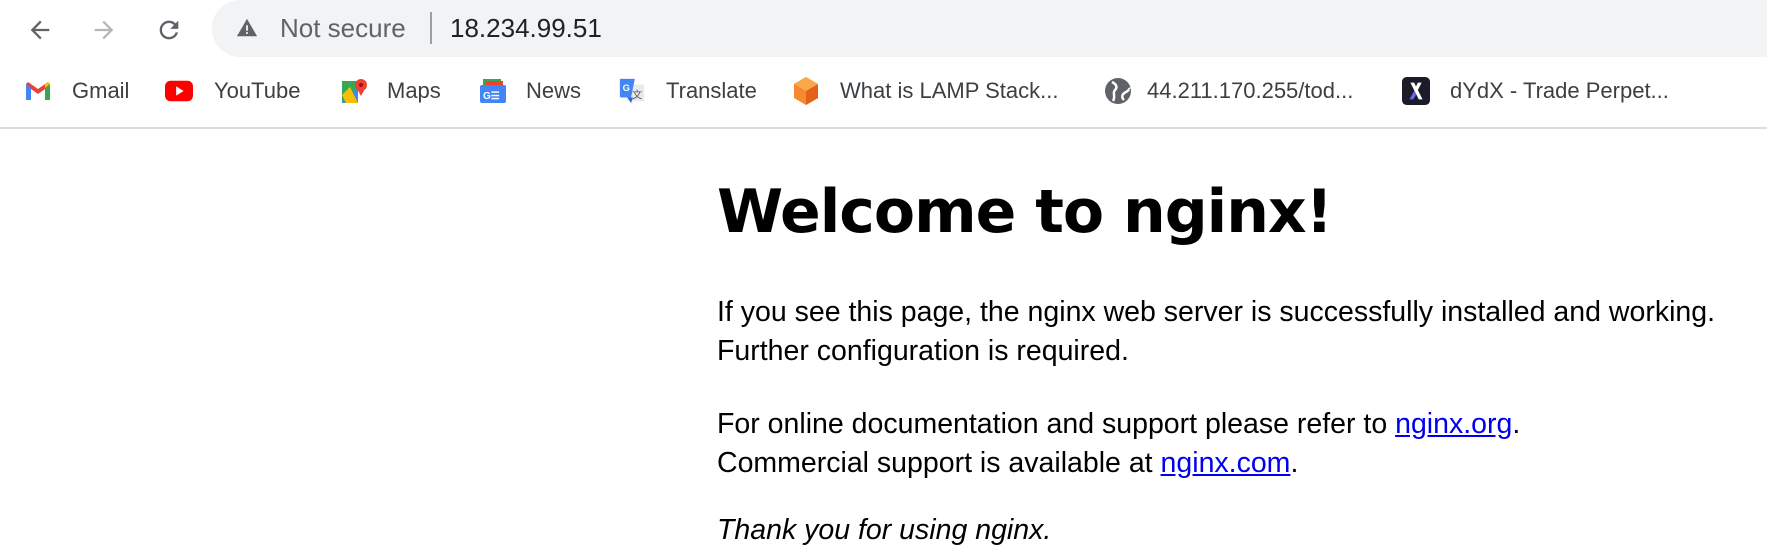 The width and height of the screenshot is (1767, 550). What do you see at coordinates (711, 90) in the screenshot?
I see `bookmark-label: Translate` at bounding box center [711, 90].